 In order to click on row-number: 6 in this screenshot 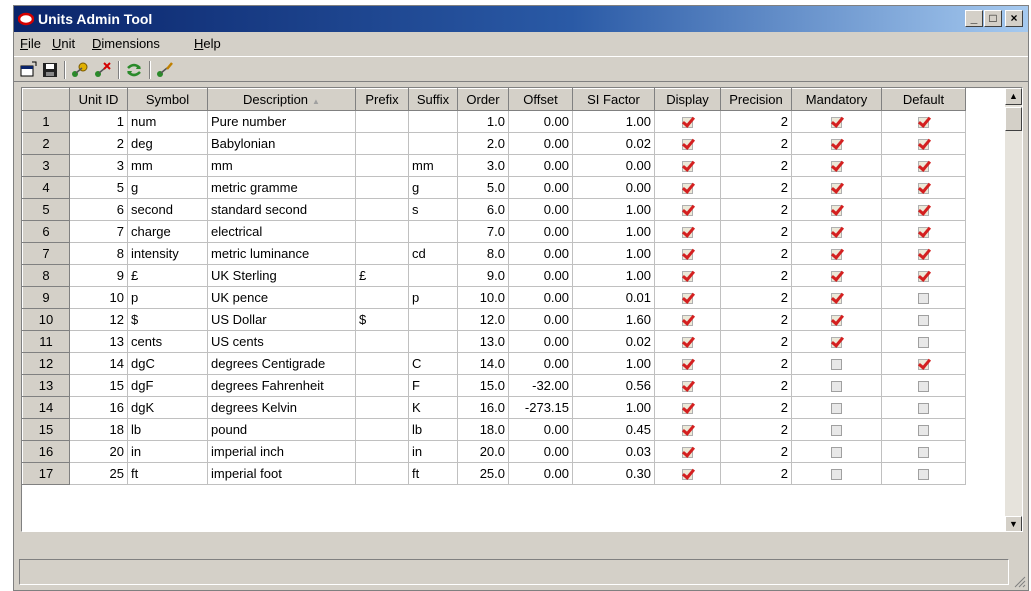, I will do `click(46, 231)`.